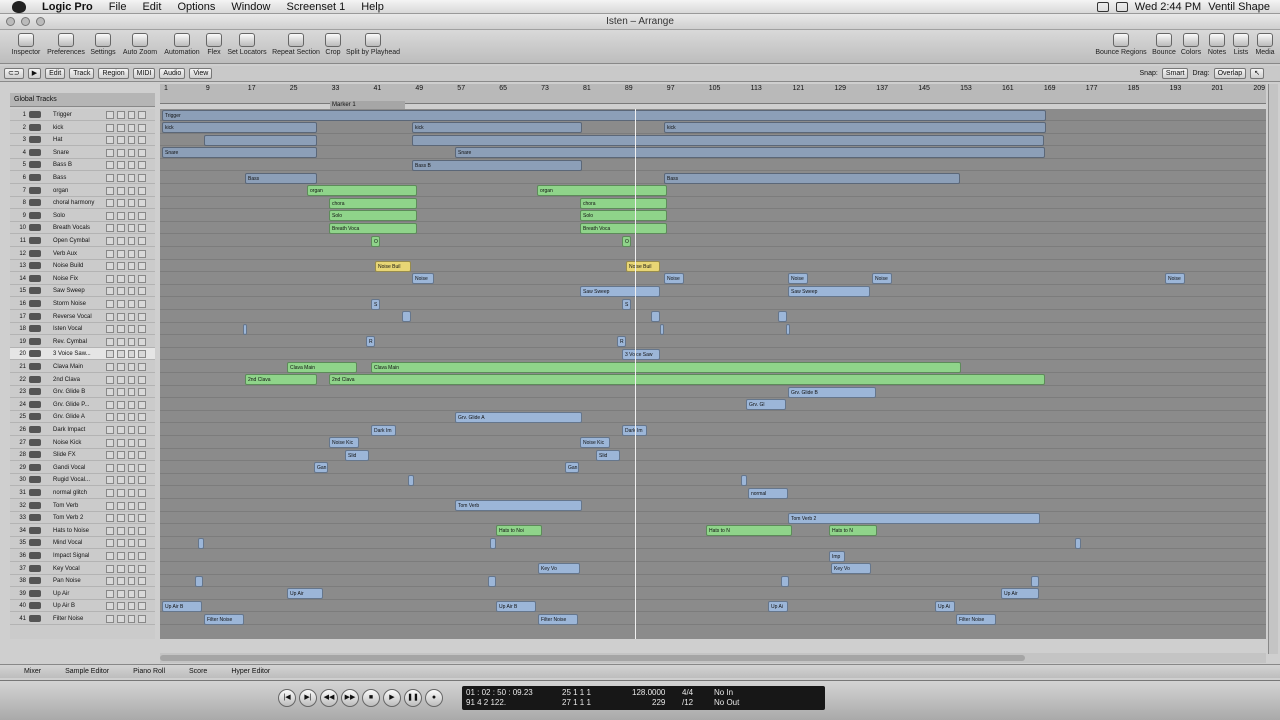 The height and width of the screenshot is (720, 1280). What do you see at coordinates (1175, 279) in the screenshot?
I see `region: Noise` at bounding box center [1175, 279].